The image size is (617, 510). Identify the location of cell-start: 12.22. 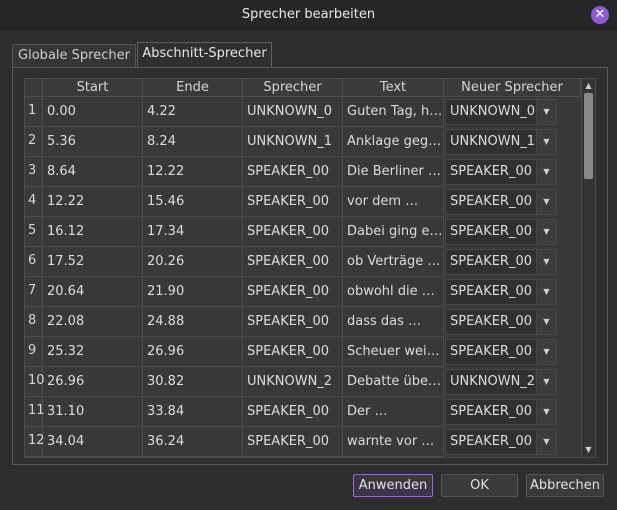
(93, 202).